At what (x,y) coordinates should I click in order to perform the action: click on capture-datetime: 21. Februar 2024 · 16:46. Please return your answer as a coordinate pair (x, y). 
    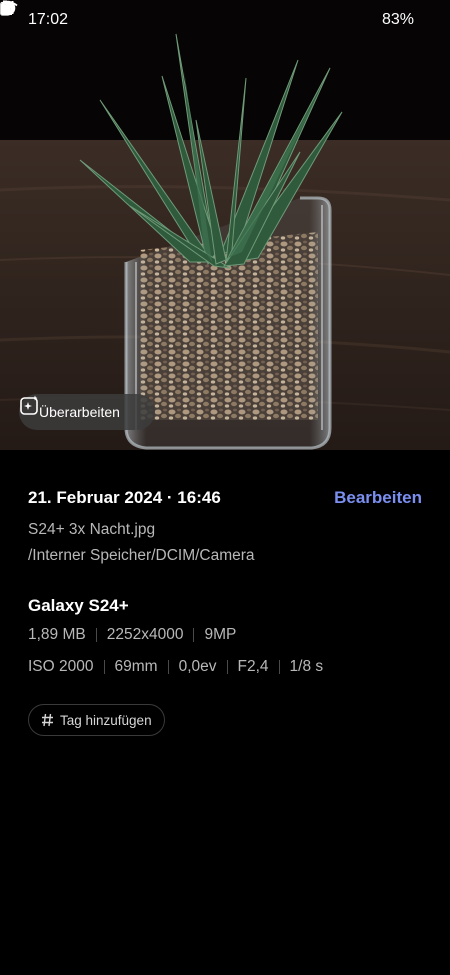
    Looking at the image, I should click on (124, 497).